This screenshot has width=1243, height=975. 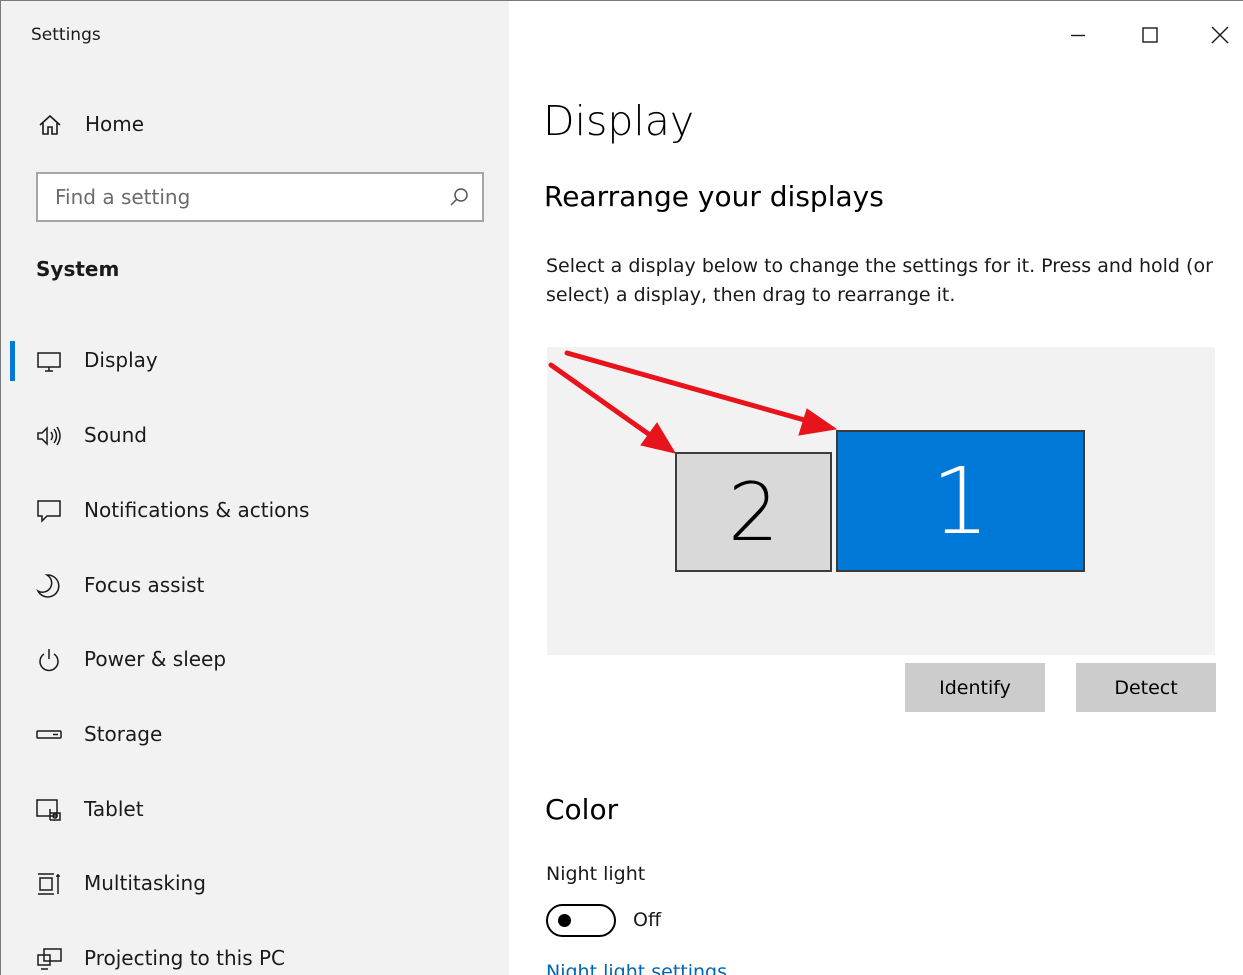 I want to click on color-heading: Color, so click(x=582, y=809).